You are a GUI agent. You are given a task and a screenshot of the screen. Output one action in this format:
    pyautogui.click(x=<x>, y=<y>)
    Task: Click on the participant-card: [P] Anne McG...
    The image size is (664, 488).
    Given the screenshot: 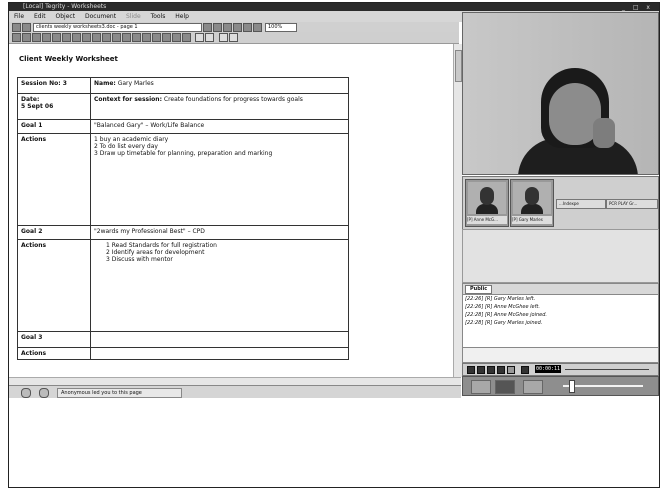 What is the action you would take?
    pyautogui.click(x=487, y=203)
    